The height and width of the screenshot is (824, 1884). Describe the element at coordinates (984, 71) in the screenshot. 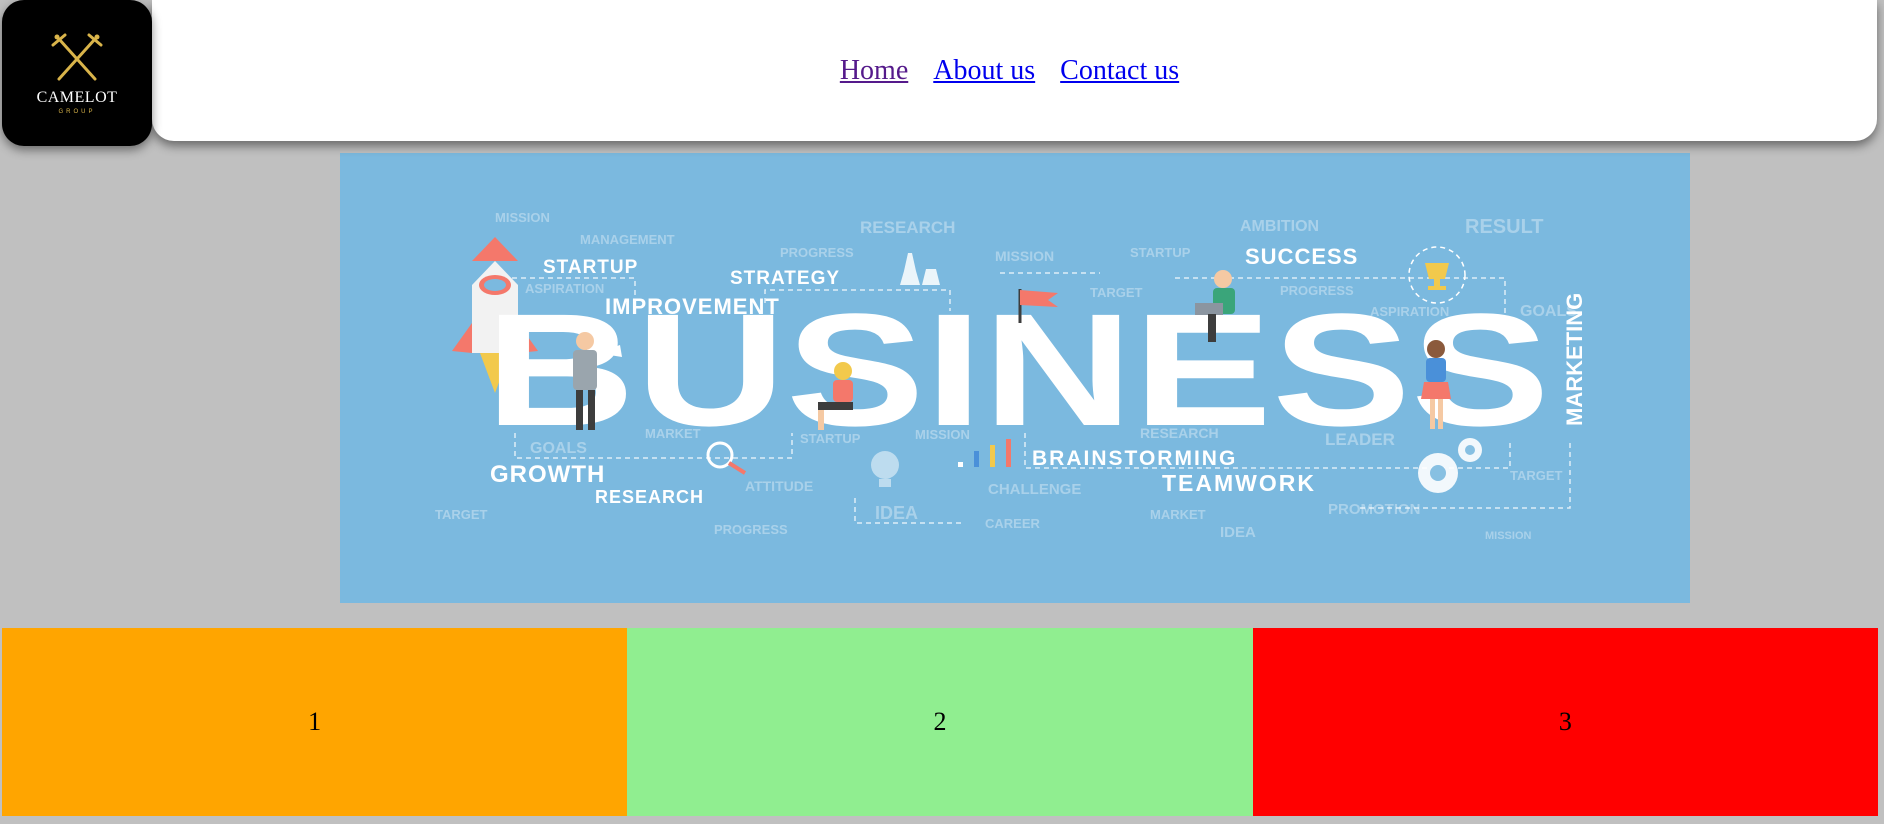

I see `nav-link-about: About us` at that location.